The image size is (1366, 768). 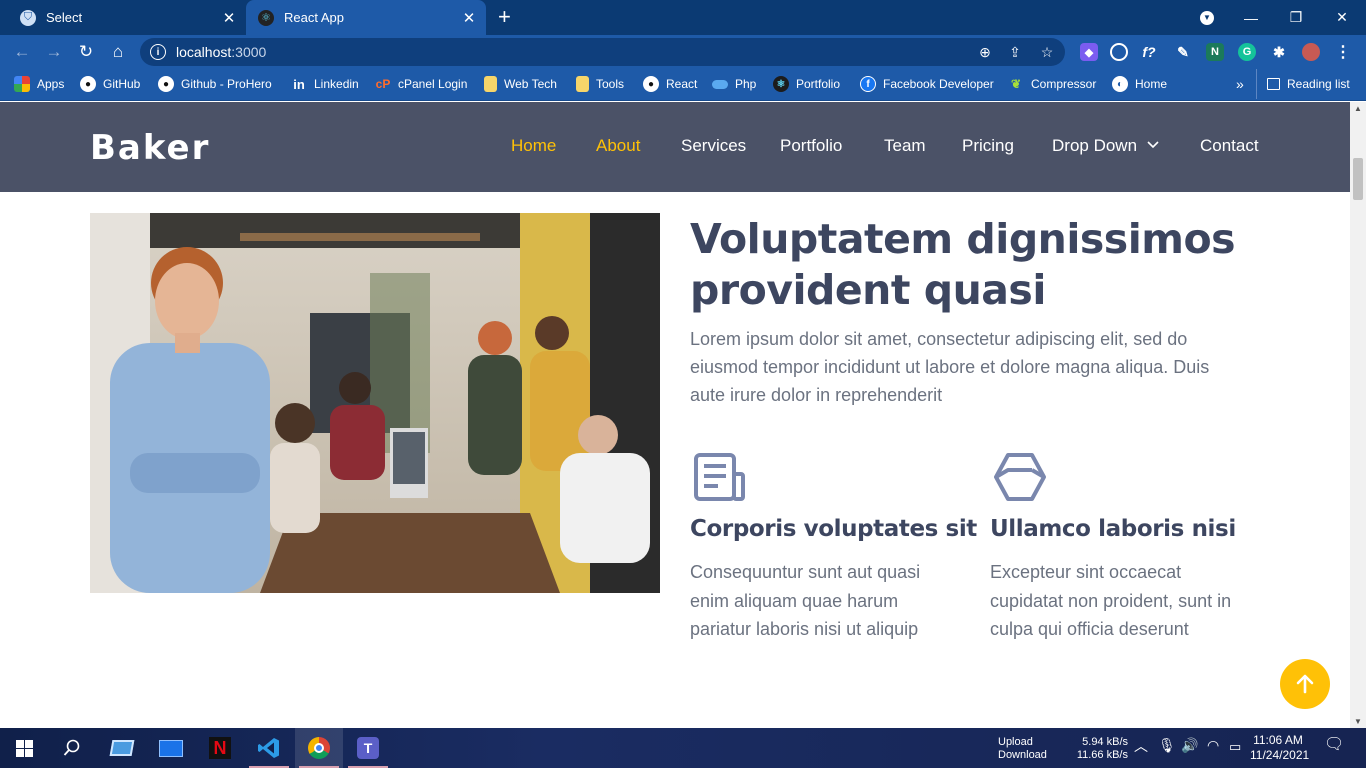 I want to click on share-icon: ⇪, so click(x=1015, y=52).